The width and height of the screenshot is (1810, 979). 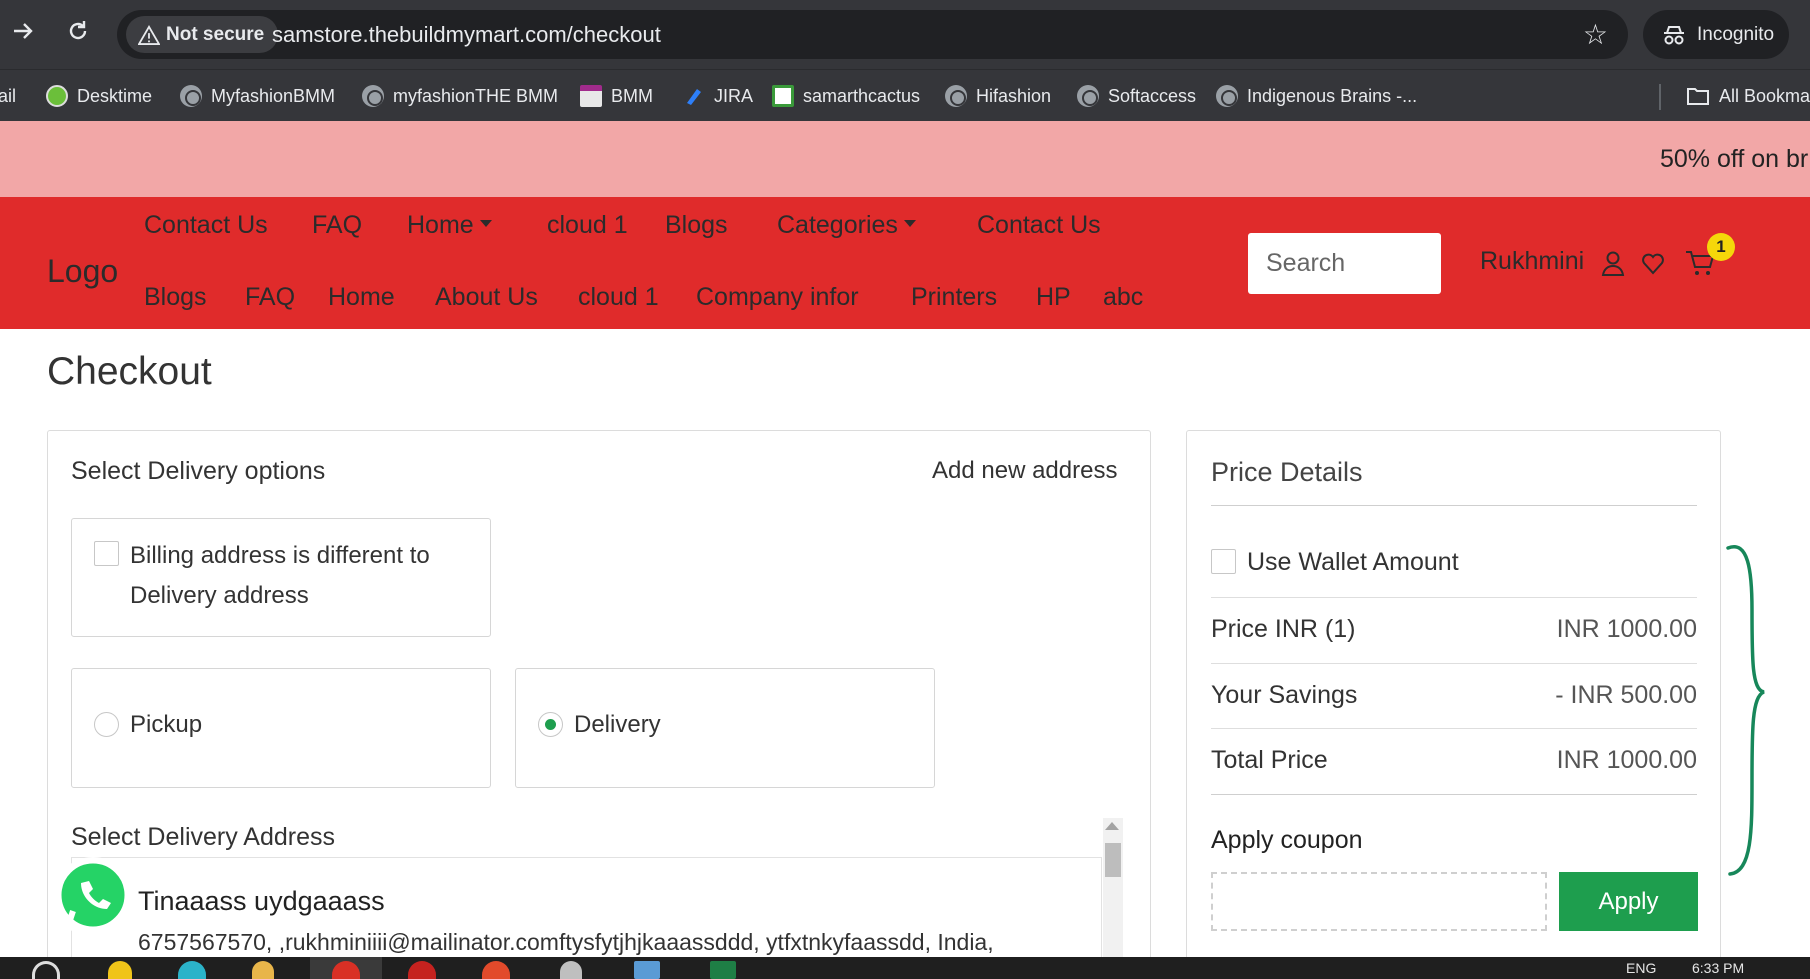 I want to click on clock: 6:33 PM, so click(x=1718, y=968).